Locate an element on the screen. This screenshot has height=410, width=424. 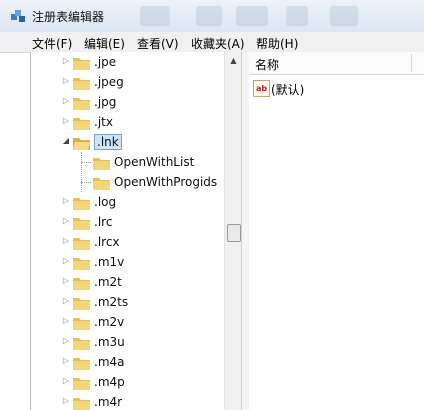
tree-node-label: .m1v is located at coordinates (109, 262).